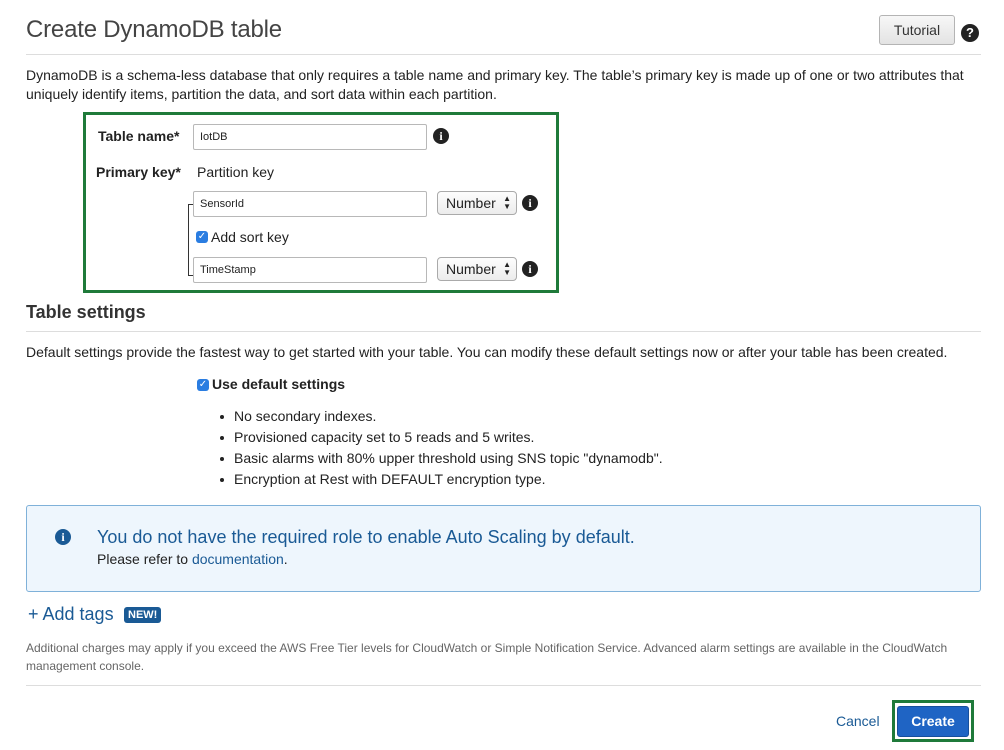  Describe the element at coordinates (63, 537) in the screenshot. I see `info-icon: i` at that location.